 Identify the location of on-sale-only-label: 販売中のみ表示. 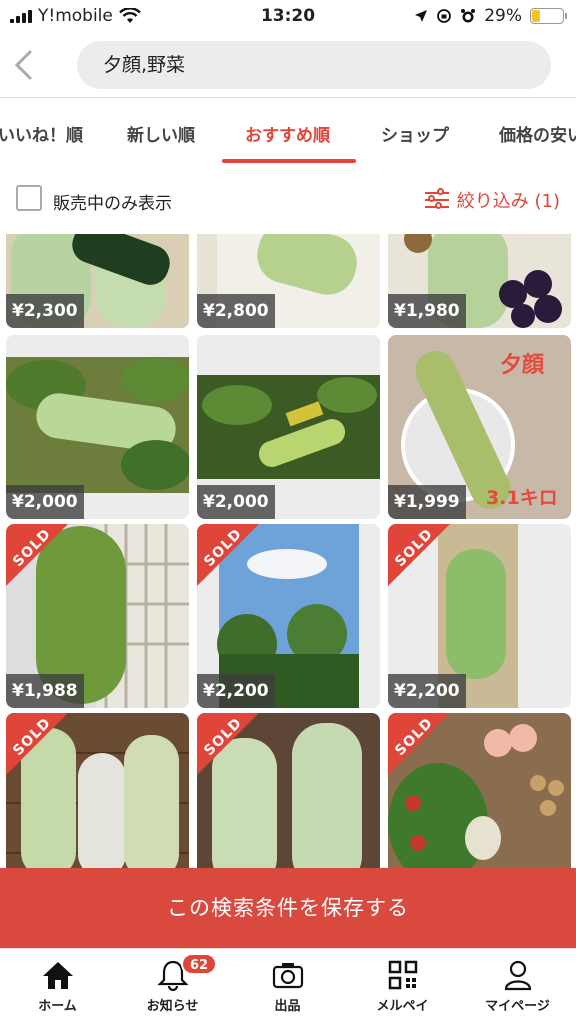
(112, 201).